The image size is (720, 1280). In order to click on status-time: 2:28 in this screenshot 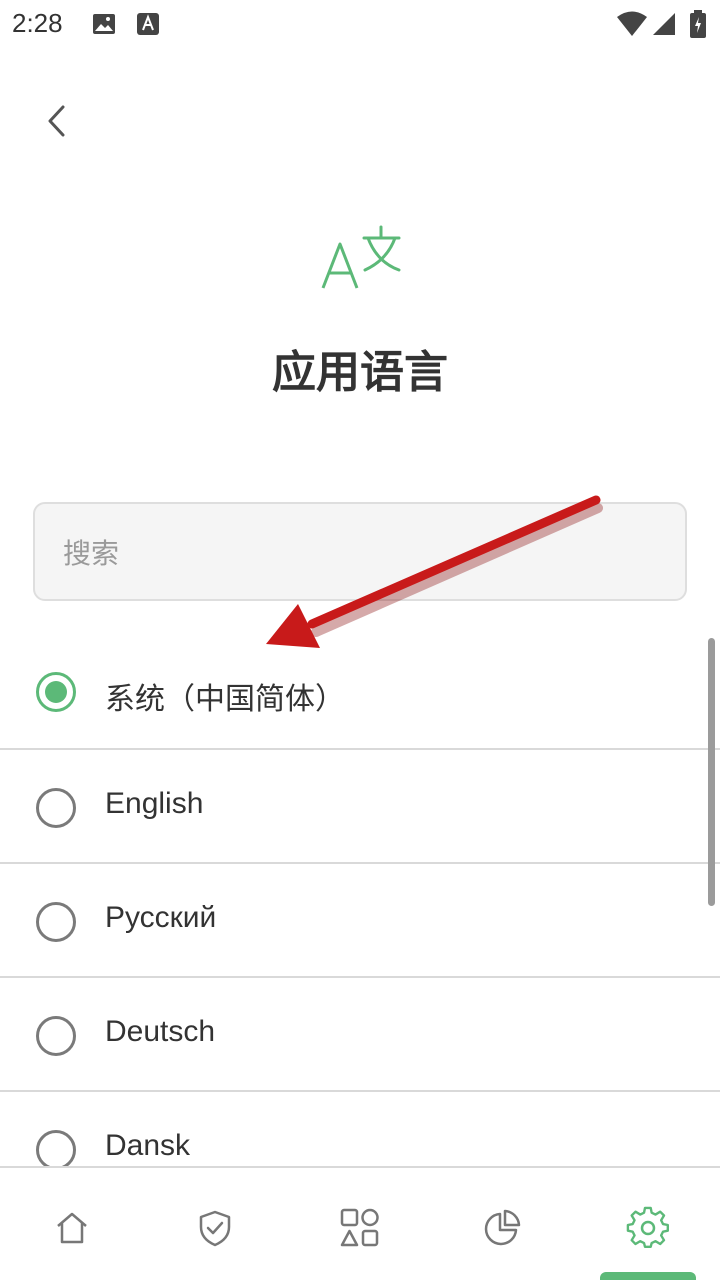, I will do `click(37, 23)`.